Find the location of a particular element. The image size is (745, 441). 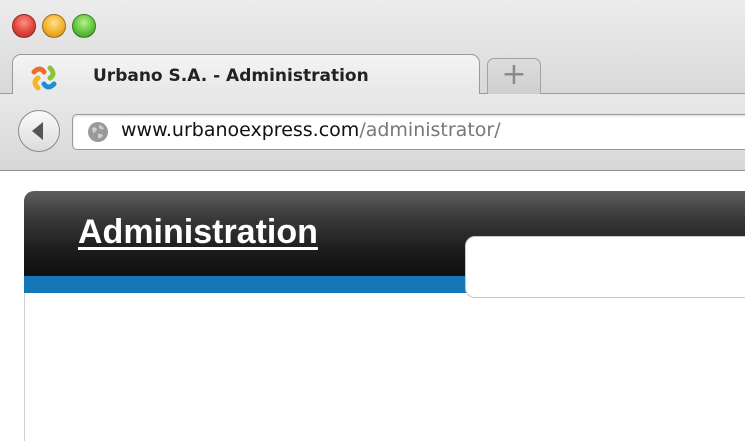

url-path: /administrator/ is located at coordinates (430, 130).